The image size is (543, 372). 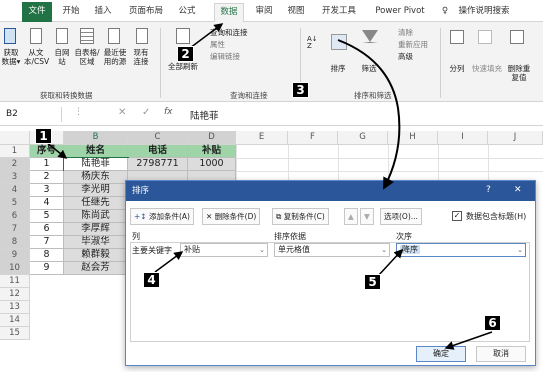 I want to click on callout-4: 4, so click(x=151, y=280).